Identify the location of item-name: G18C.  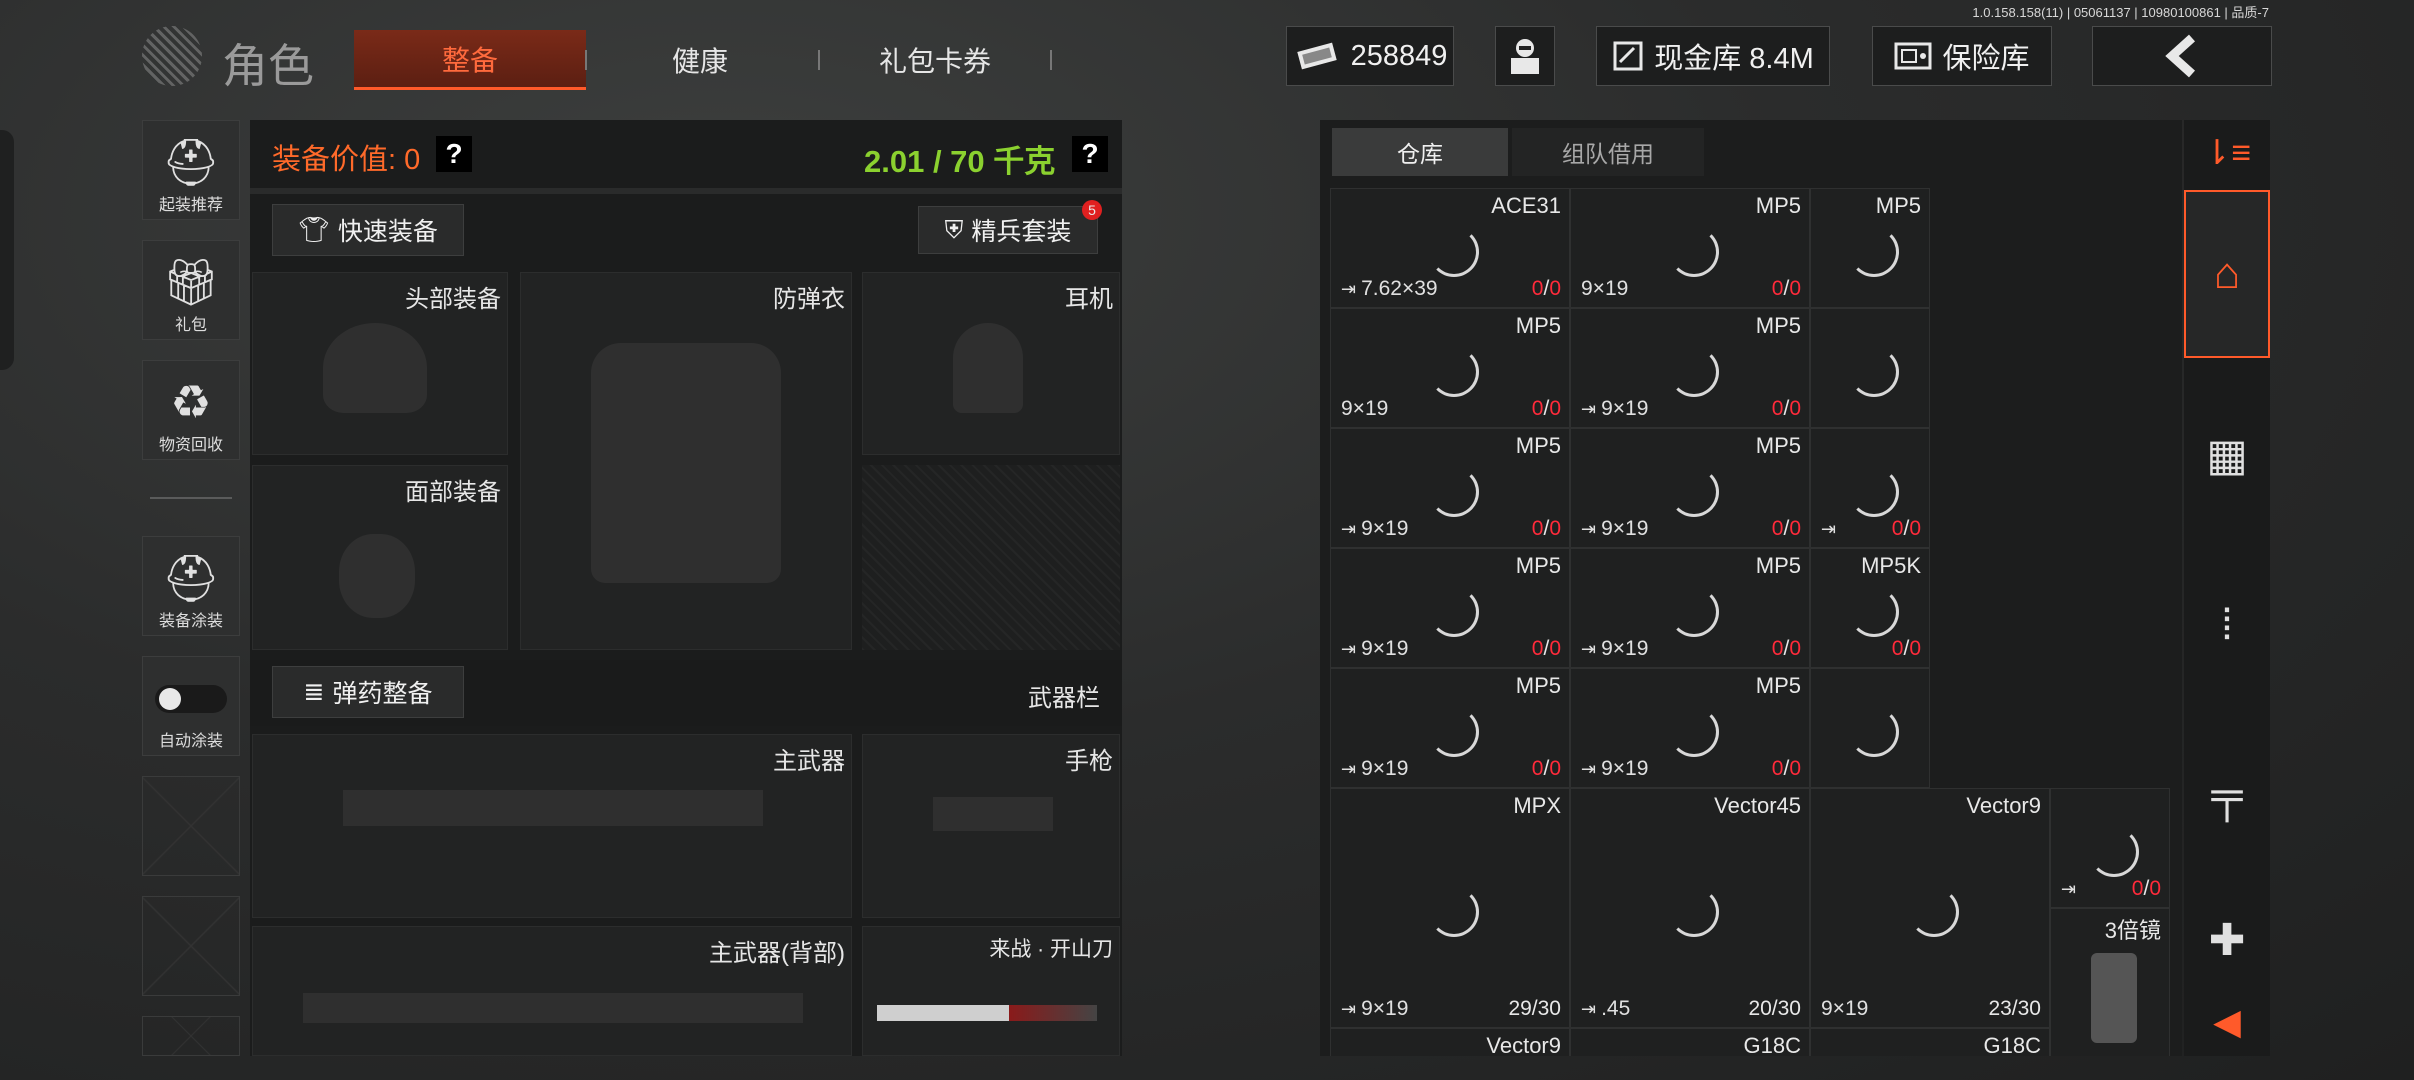
(2012, 1044).